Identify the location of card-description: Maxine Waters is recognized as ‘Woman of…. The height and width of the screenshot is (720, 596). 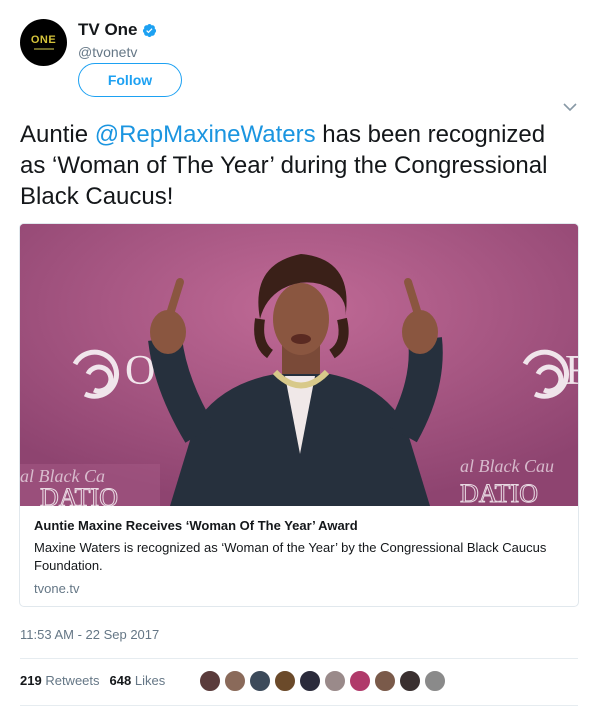
(290, 556).